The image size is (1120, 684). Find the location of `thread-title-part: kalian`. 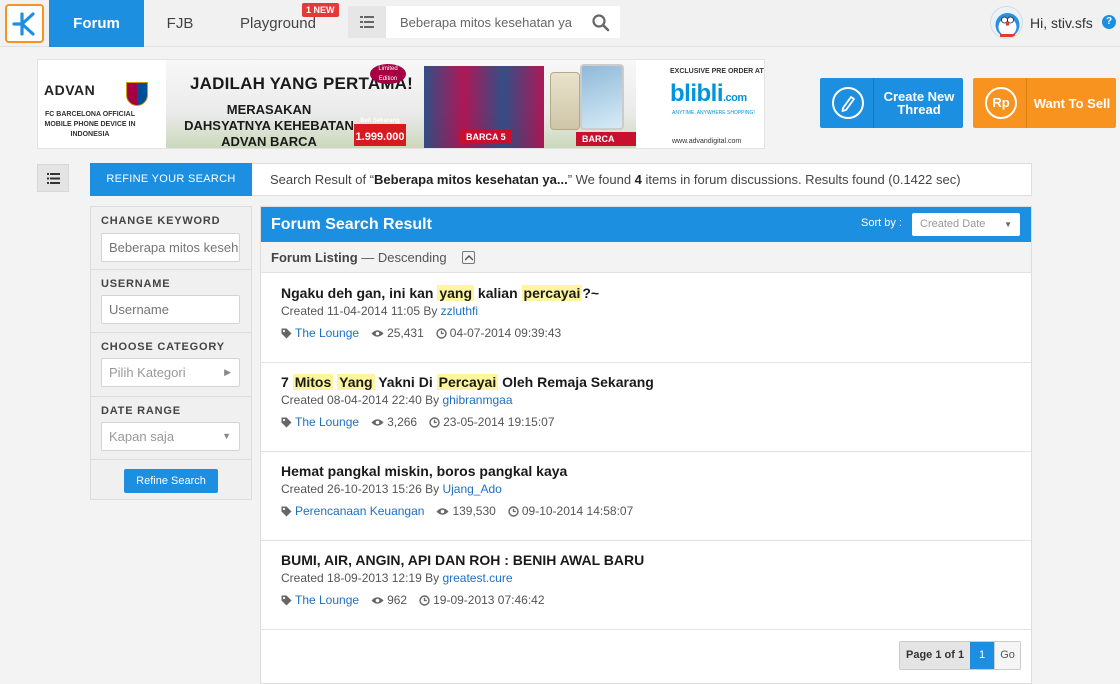

thread-title-part: kalian is located at coordinates (498, 293).